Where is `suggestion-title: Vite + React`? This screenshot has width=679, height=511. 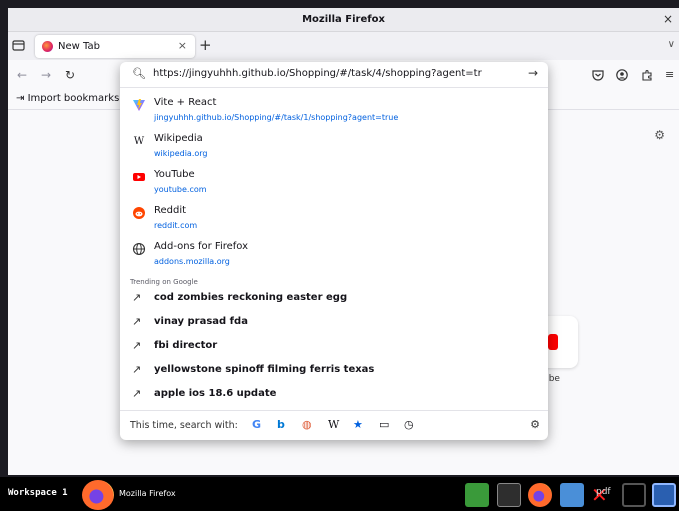 suggestion-title: Vite + React is located at coordinates (185, 102).